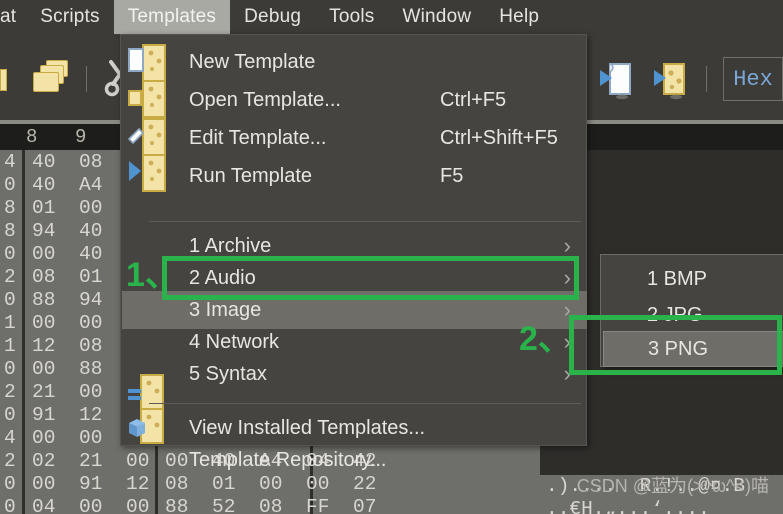 This screenshot has width=783, height=514. I want to click on hex-byte: FF, so click(318, 505).